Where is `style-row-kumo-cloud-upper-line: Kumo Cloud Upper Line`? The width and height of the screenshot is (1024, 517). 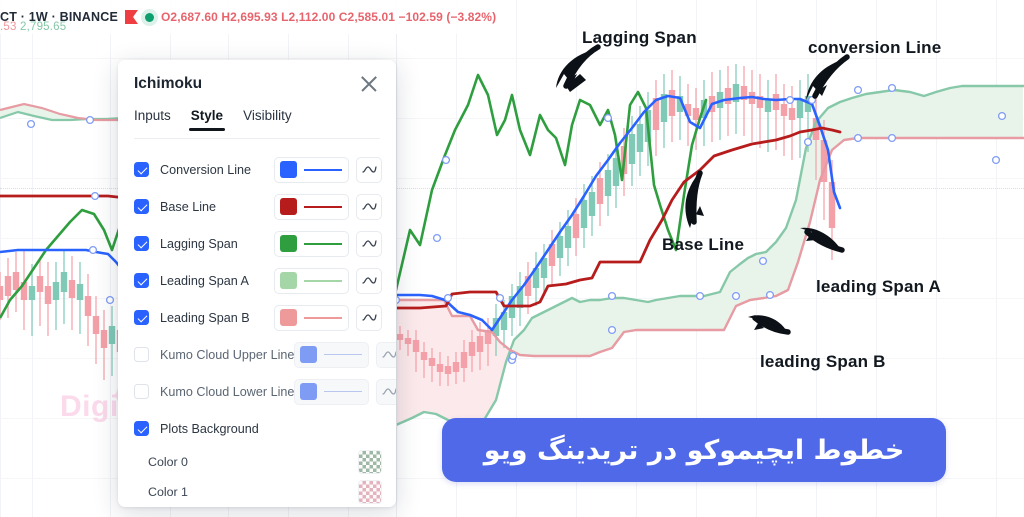
style-row-kumo-cloud-upper-line: Kumo Cloud Upper Line is located at coordinates (257, 354).